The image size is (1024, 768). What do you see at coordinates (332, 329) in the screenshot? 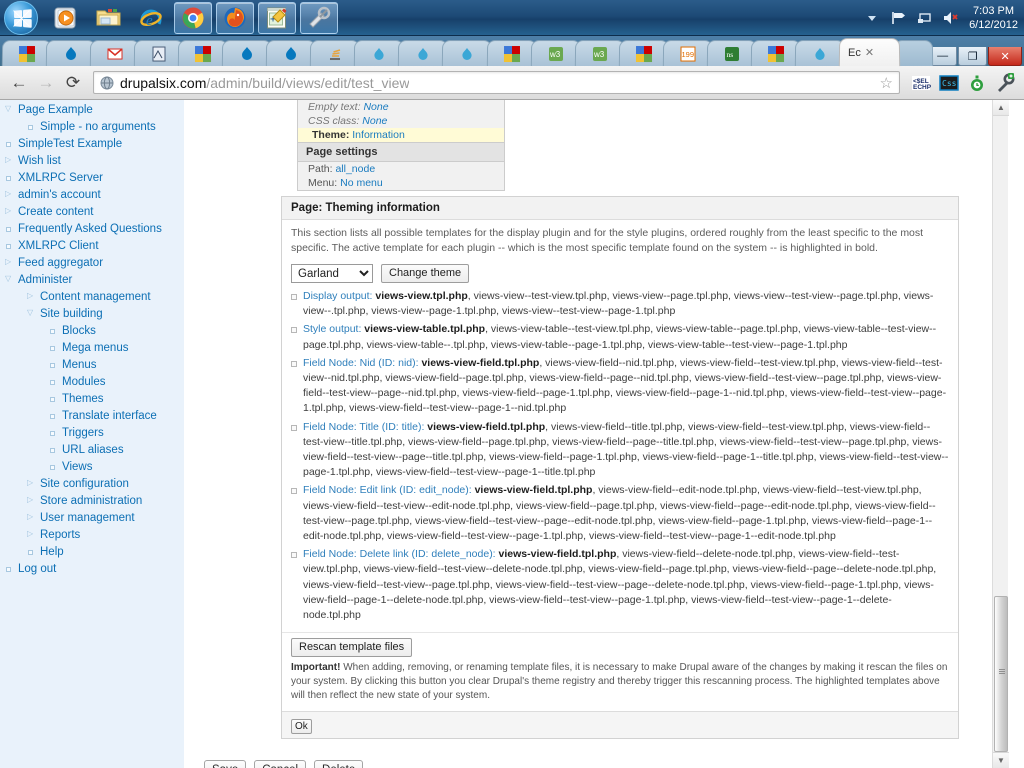
I see `template-item-label: Style output:` at bounding box center [332, 329].